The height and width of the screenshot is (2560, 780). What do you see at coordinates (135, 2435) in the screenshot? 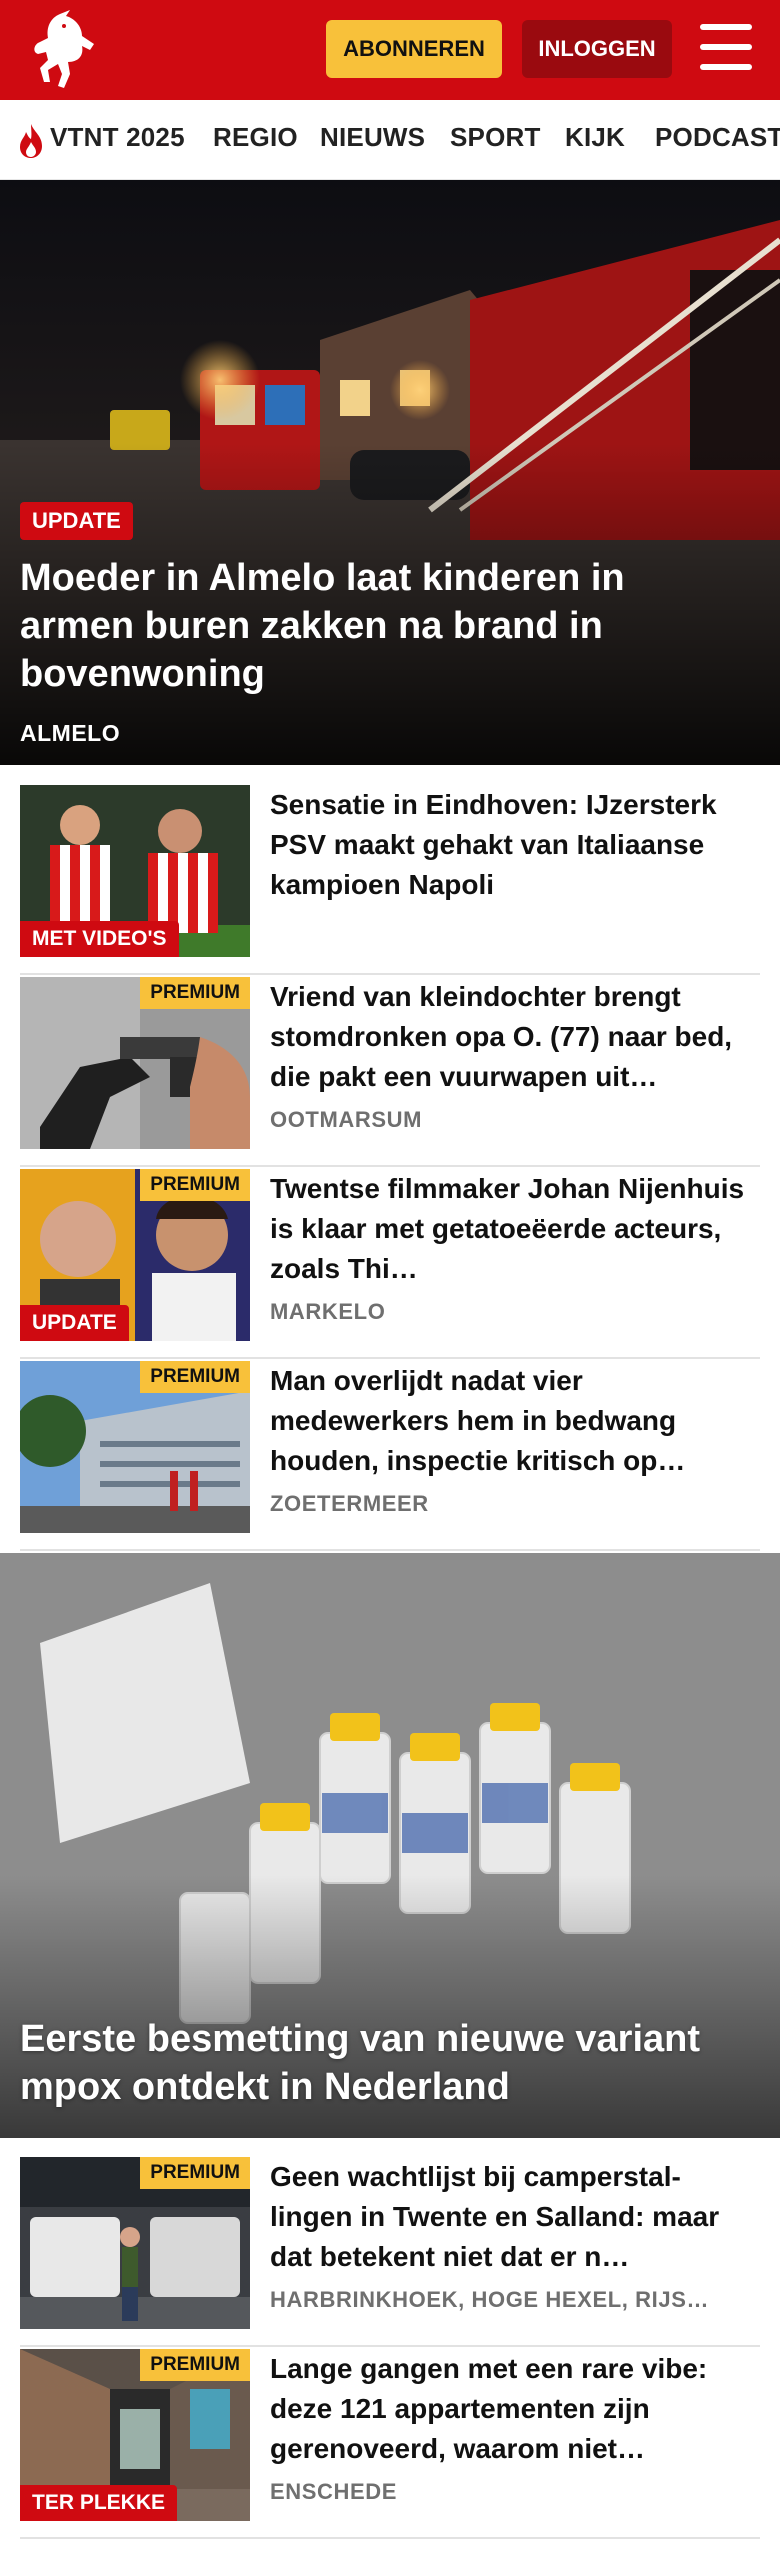
I see `article-thumbnail: PREMIUM TER PLEKKE` at bounding box center [135, 2435].